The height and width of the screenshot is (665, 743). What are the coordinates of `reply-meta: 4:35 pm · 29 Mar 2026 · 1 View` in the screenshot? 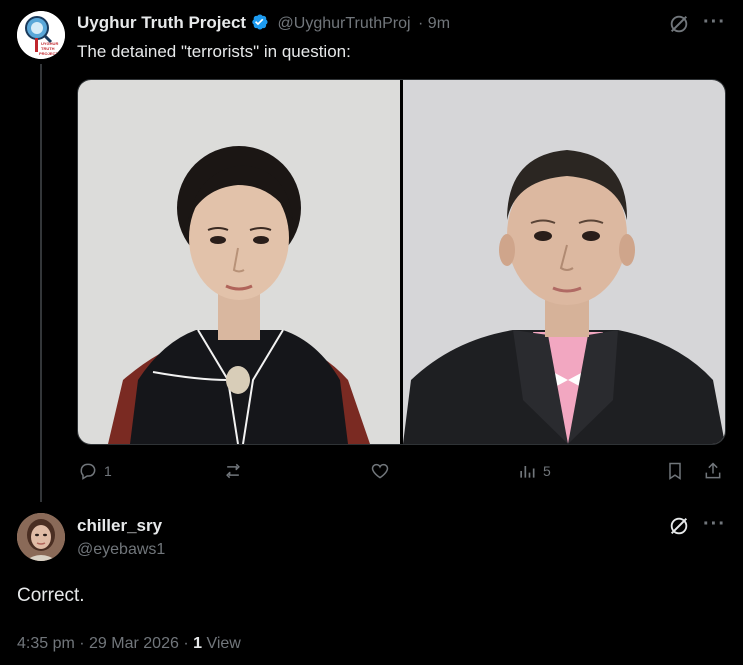 It's located at (129, 644).